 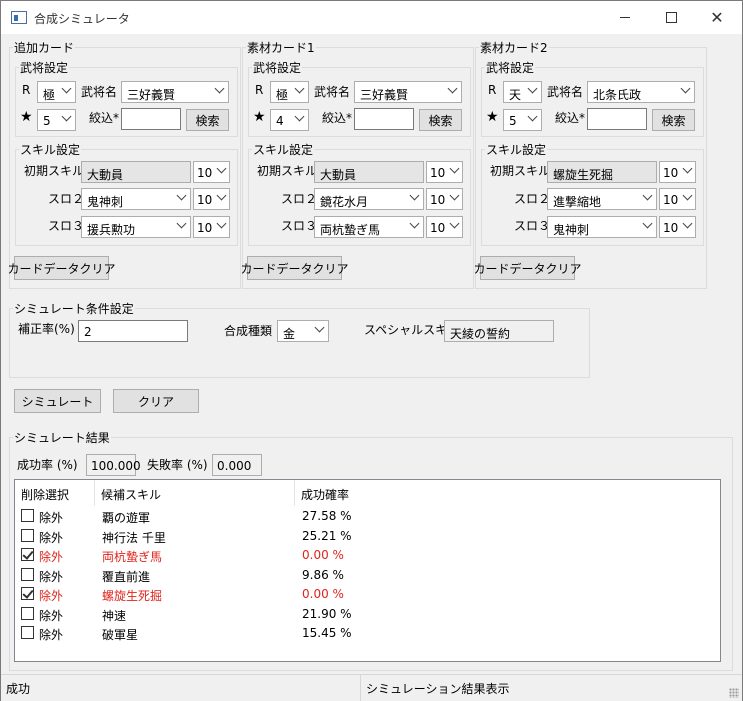 What do you see at coordinates (55, 493) in the screenshot?
I see `column-header-delete: 削除選択` at bounding box center [55, 493].